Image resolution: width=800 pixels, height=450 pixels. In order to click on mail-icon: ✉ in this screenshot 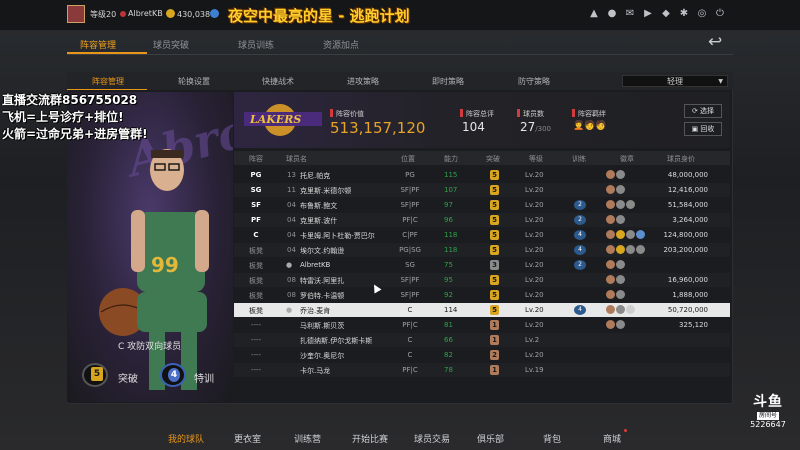, I will do `click(630, 14)`.